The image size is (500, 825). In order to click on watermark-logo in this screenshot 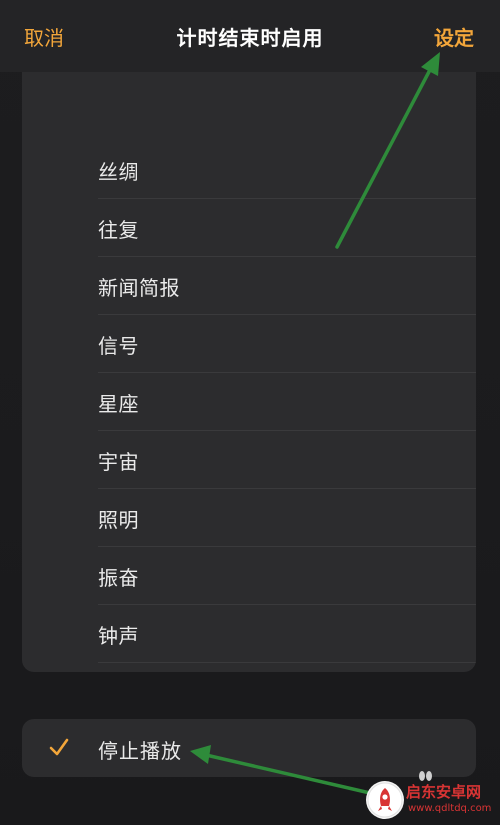, I will do `click(385, 800)`.